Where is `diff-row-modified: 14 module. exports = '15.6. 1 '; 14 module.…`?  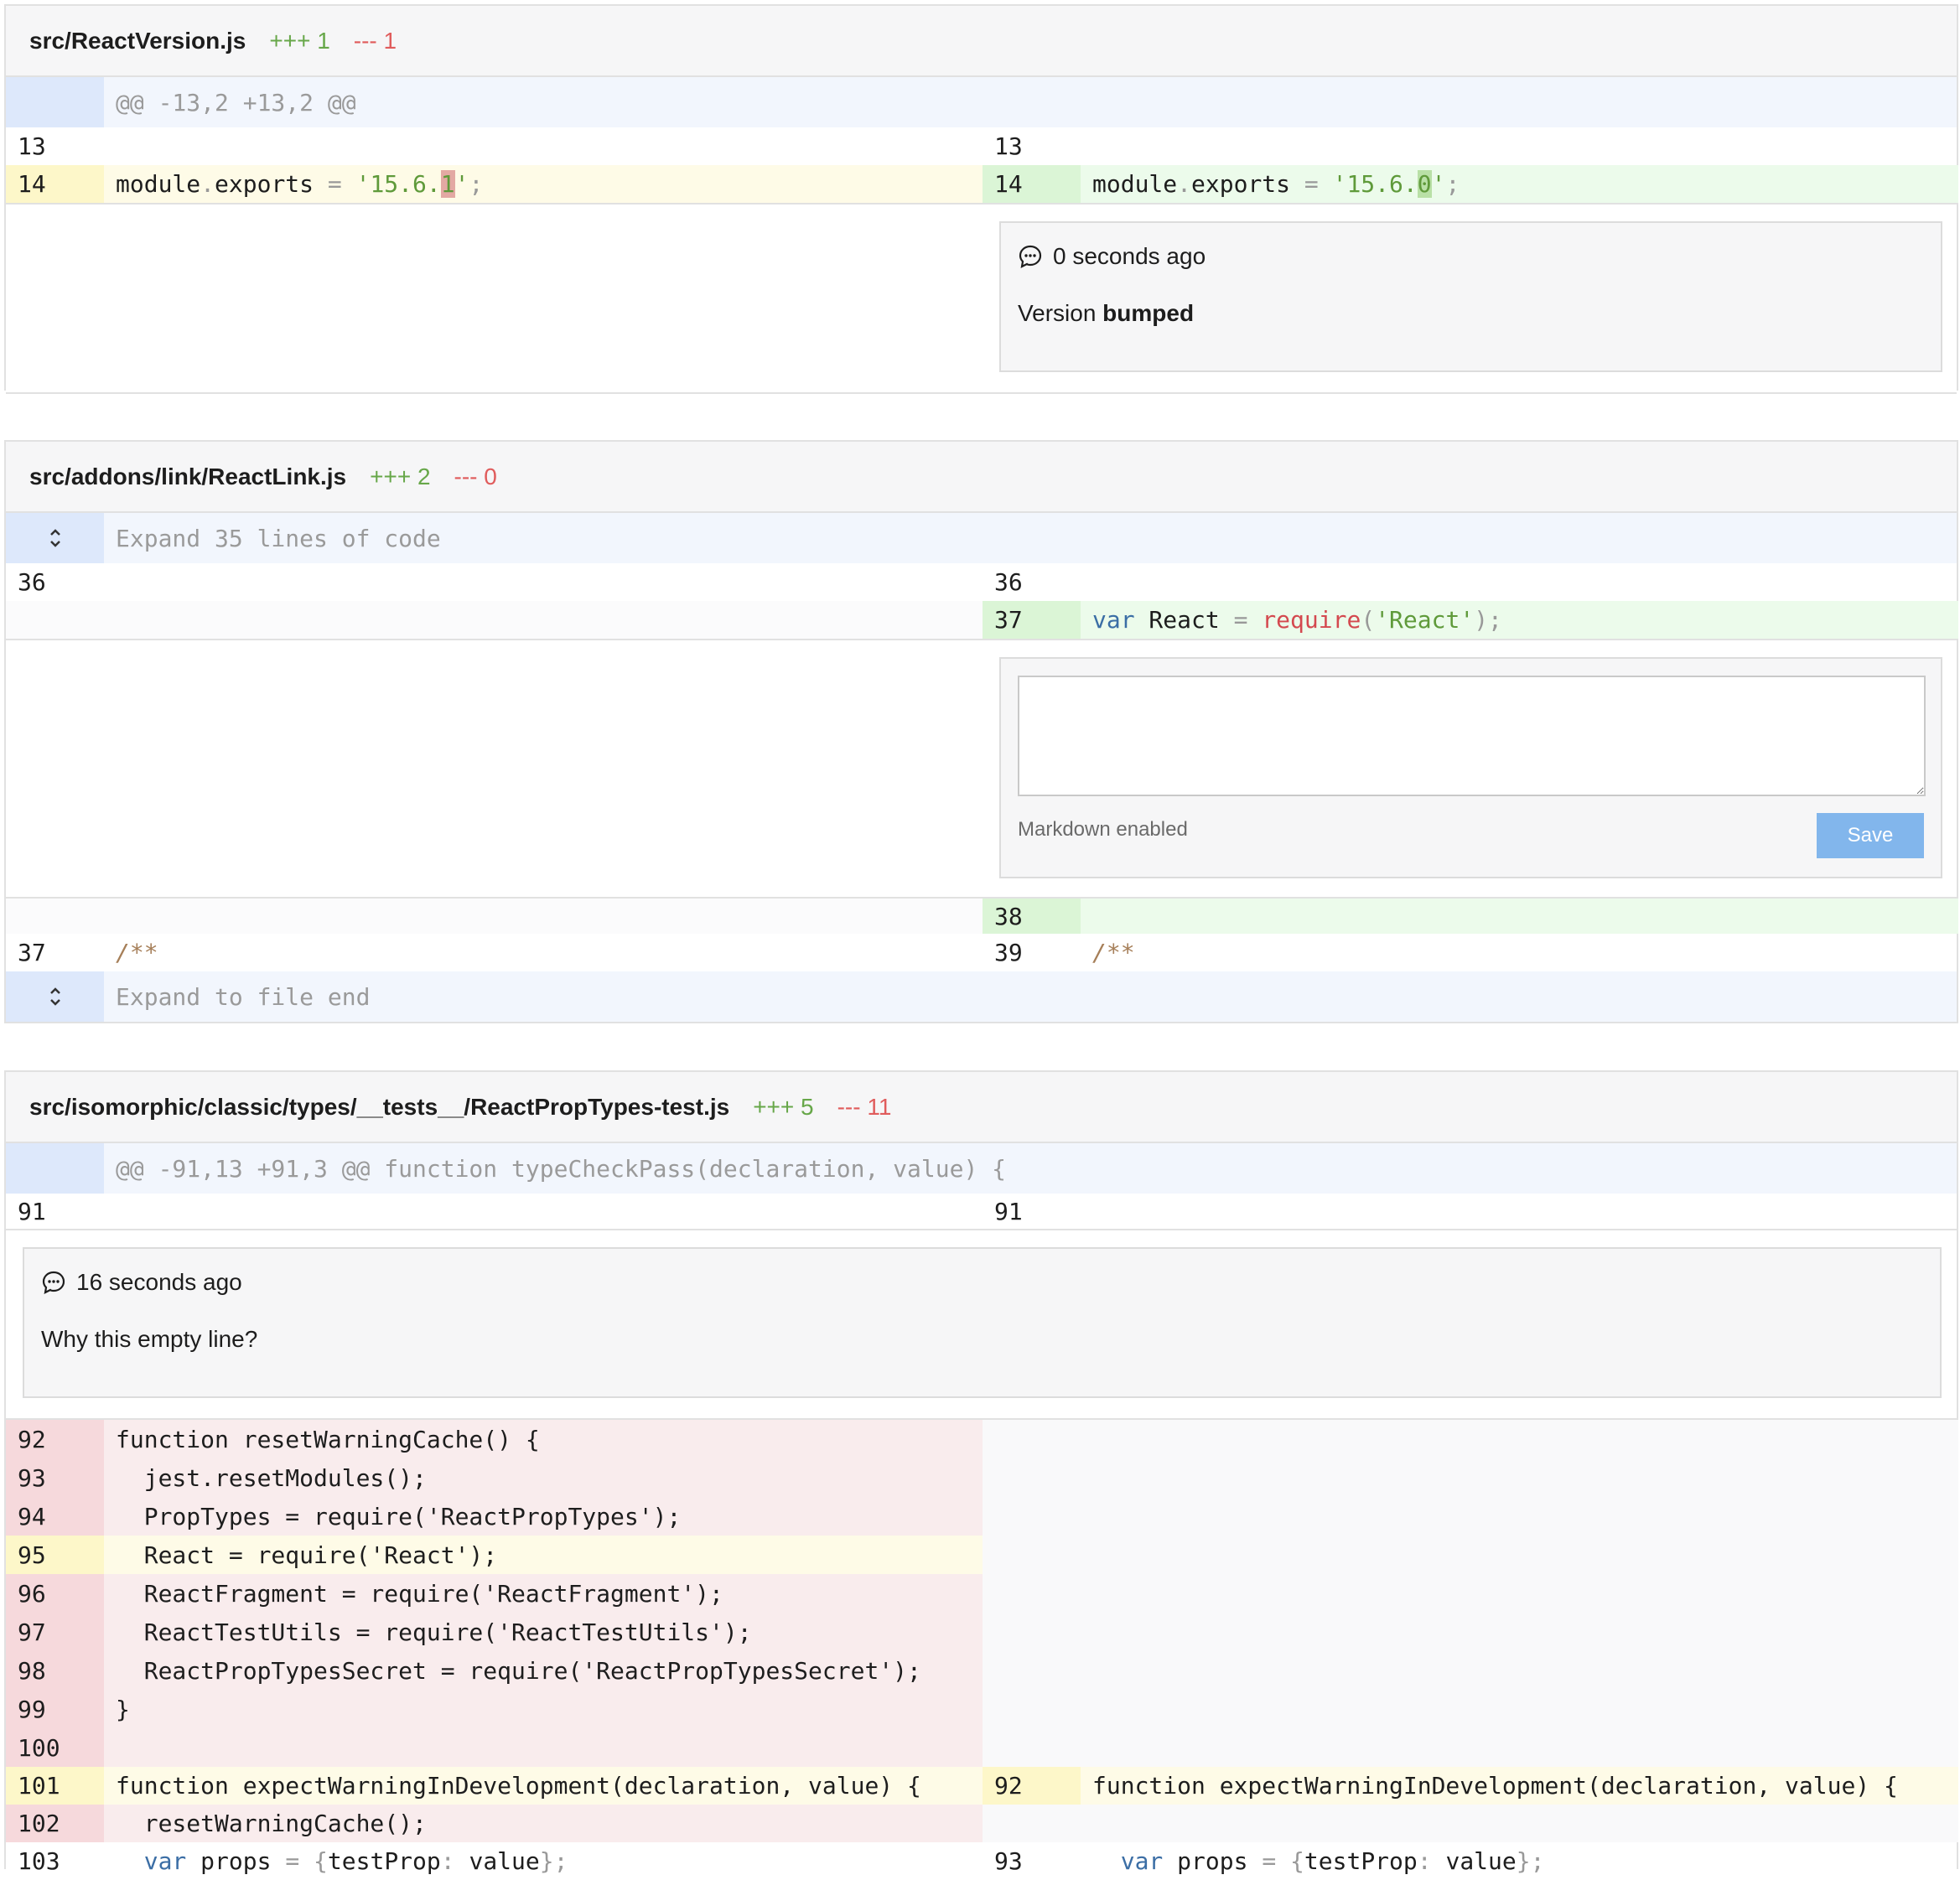
diff-row-modified: 14 module. exports = '15.6. 1 '; 14 module.… is located at coordinates (982, 184).